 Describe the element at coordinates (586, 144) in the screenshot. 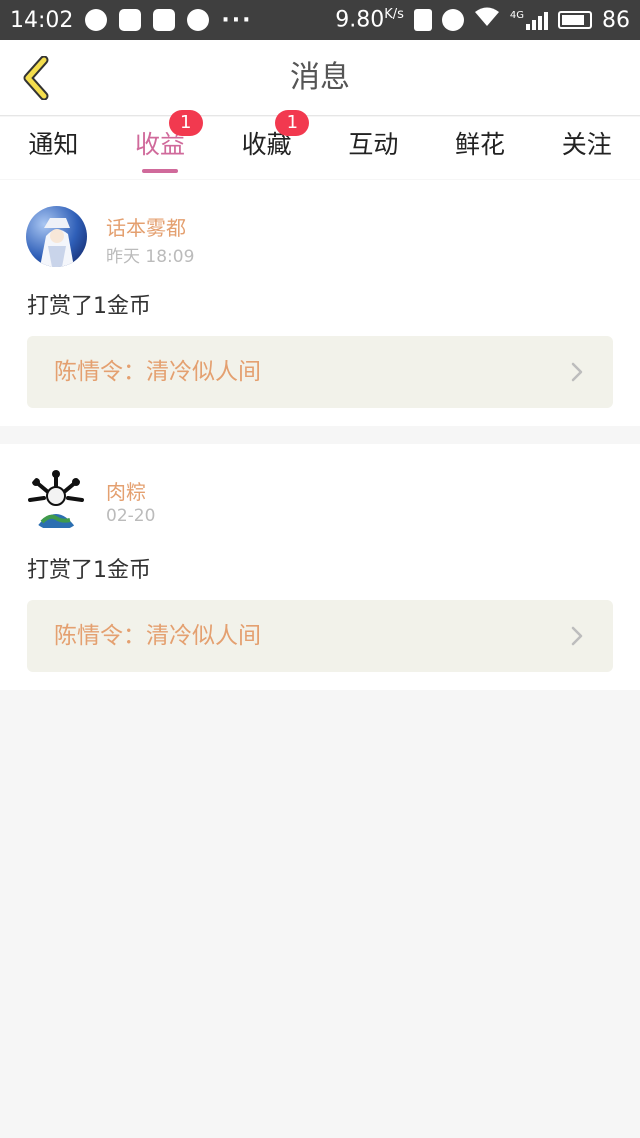

I see `tab-label: 关注` at that location.